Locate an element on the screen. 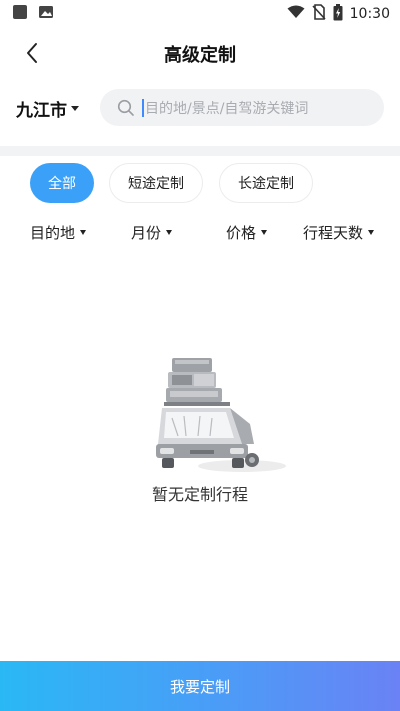 Image resolution: width=400 pixels, height=711 pixels. search-placeholder: 目的地/景点/自驾游关键词 is located at coordinates (227, 108).